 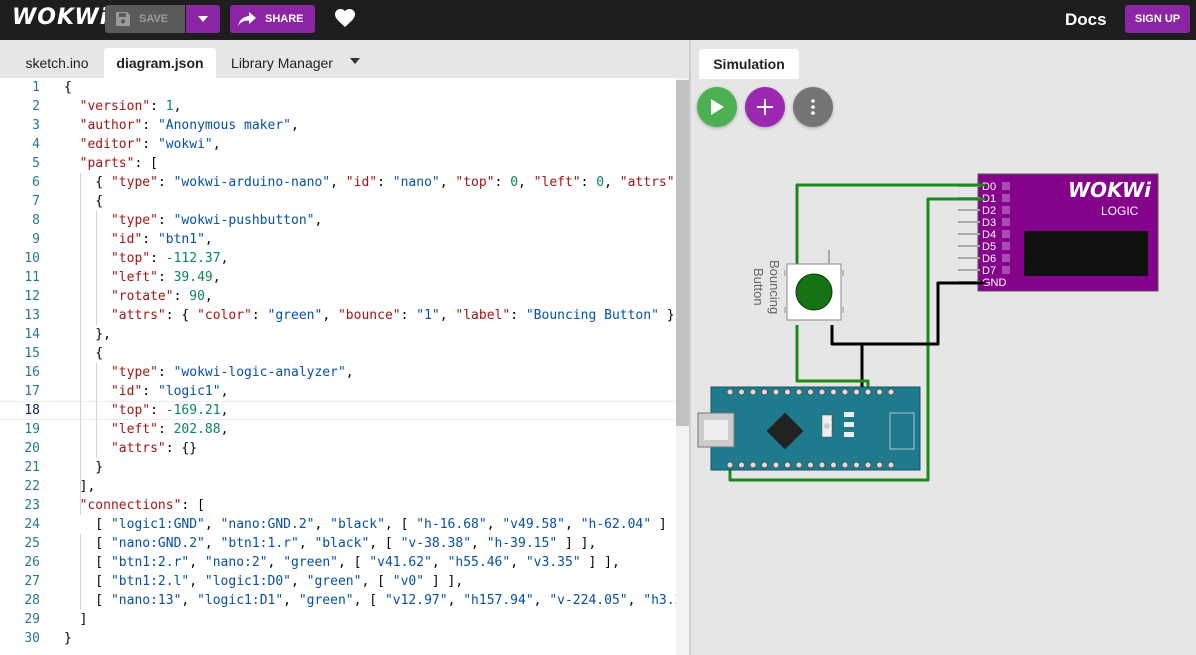 What do you see at coordinates (68, 638) in the screenshot?
I see `code-text: }` at bounding box center [68, 638].